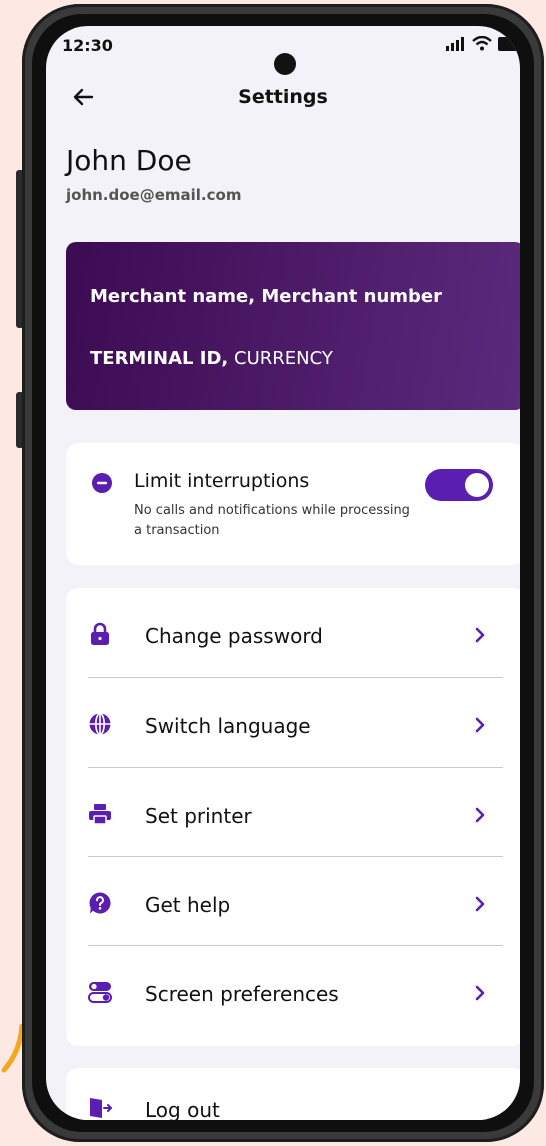 The image size is (546, 1146). Describe the element at coordinates (182, 1109) in the screenshot. I see `logout-label: Log out` at that location.